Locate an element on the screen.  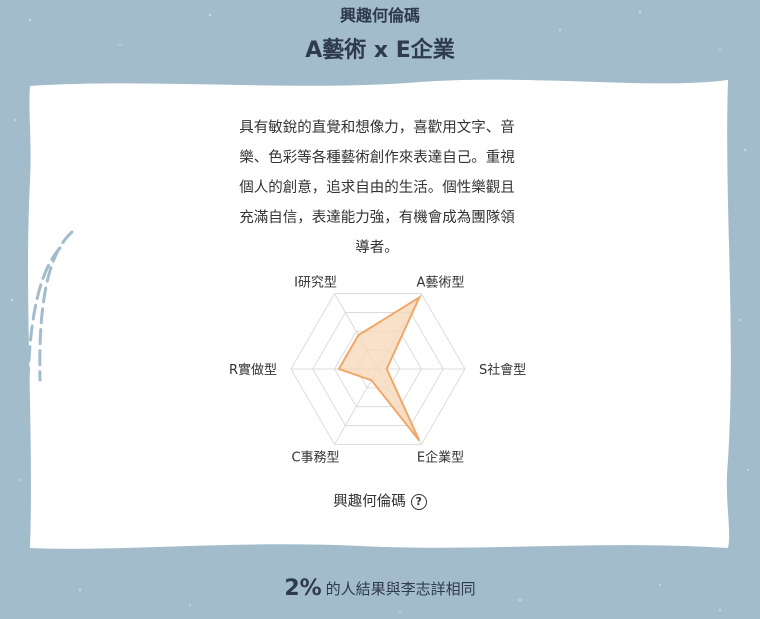
match-summary: 2% 的人結果與李志詳相同 is located at coordinates (380, 588).